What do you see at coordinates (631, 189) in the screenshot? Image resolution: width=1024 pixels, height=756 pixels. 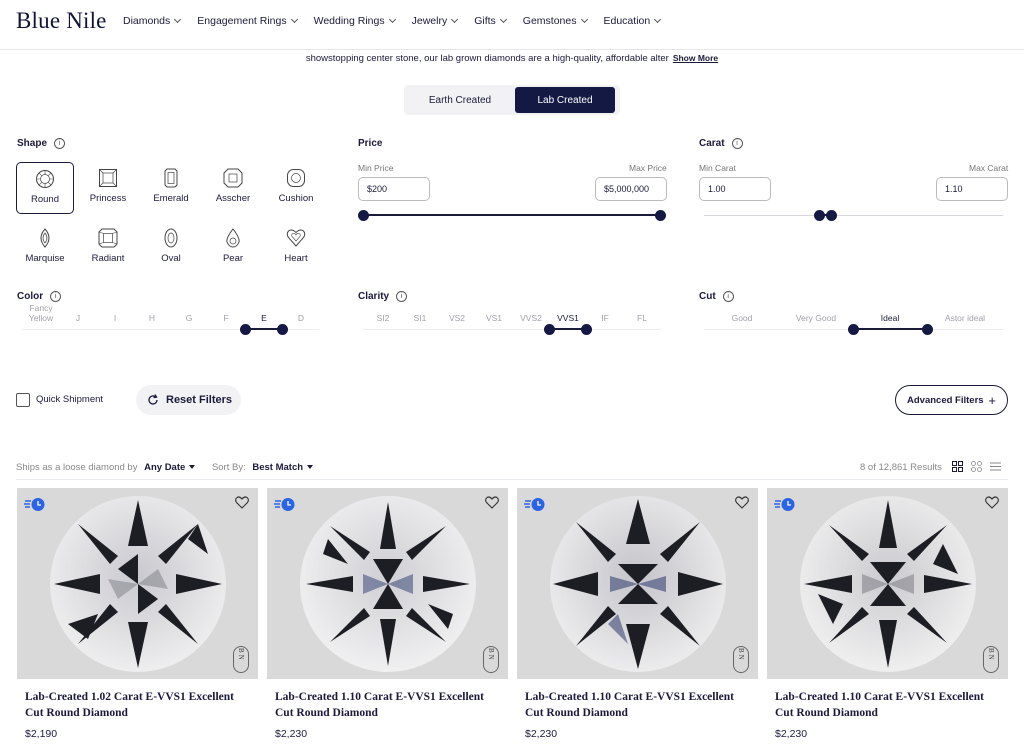 I see `max-price-input: $5,000,000` at bounding box center [631, 189].